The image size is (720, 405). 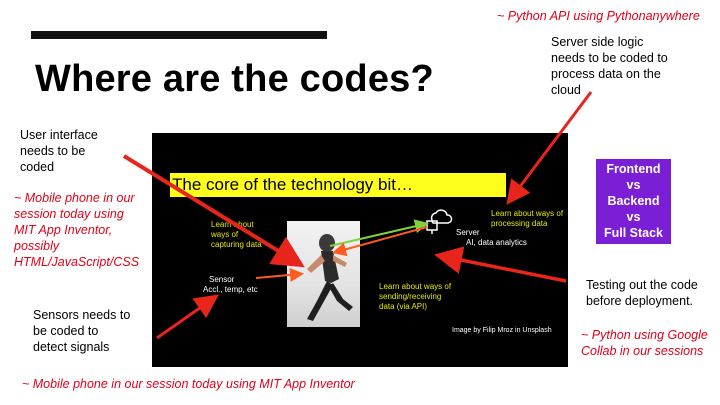 I want to click on cloud-server-icon, so click(x=439, y=223).